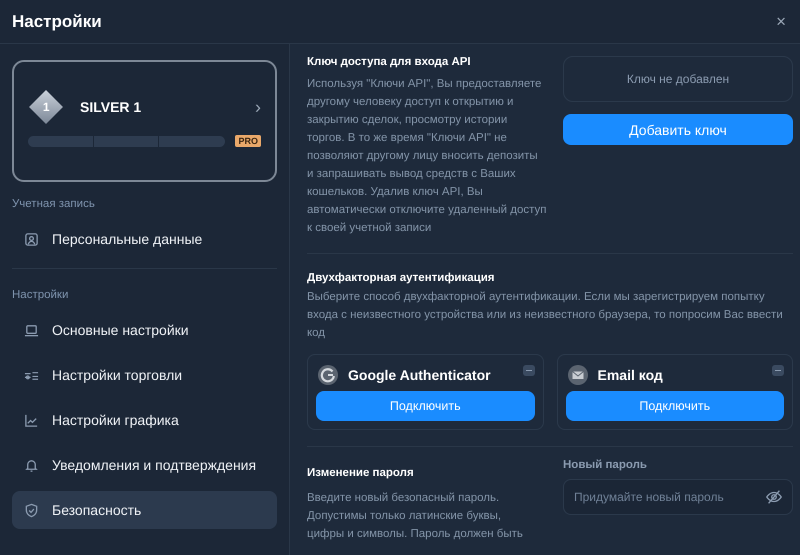 This screenshot has width=800, height=555. What do you see at coordinates (31, 510) in the screenshot?
I see `shield-icon` at bounding box center [31, 510].